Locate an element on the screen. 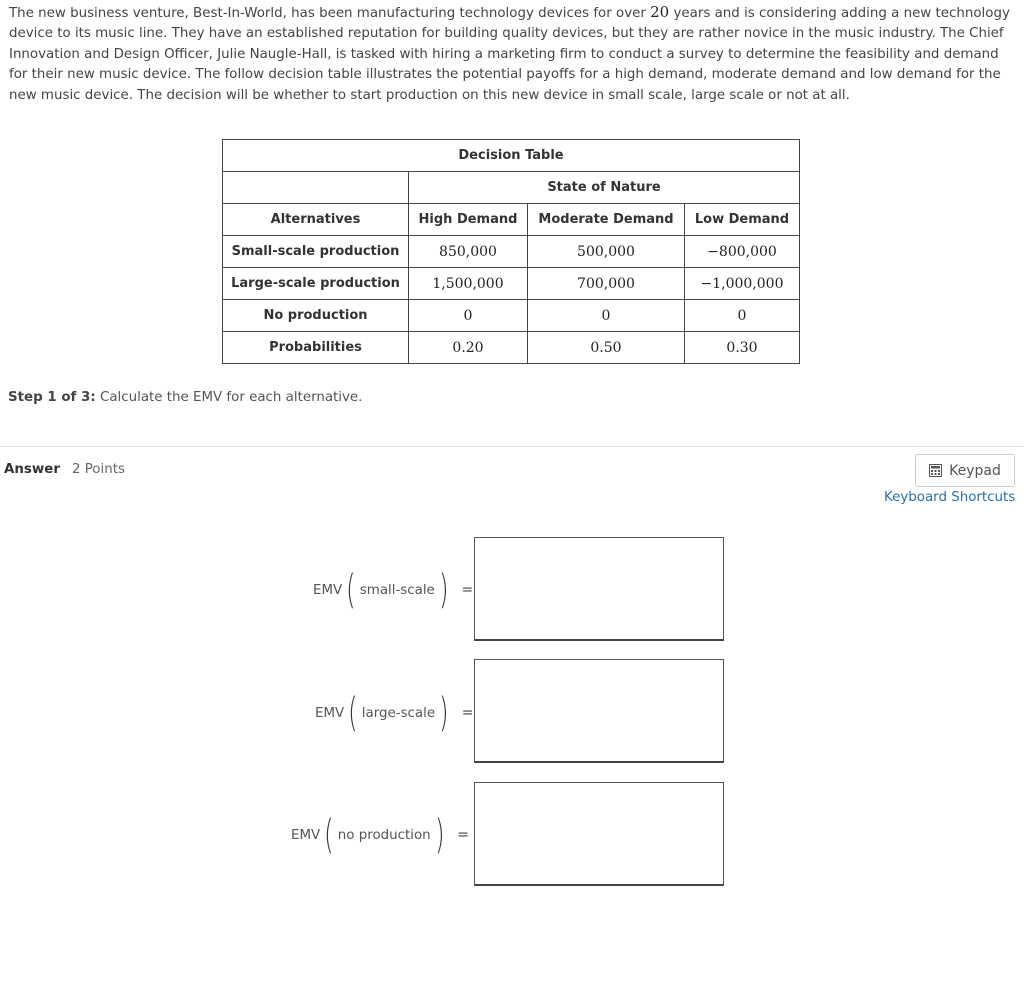  emv-row-small-scale: EMV(small-scale)=$ is located at coordinates (512, 590).